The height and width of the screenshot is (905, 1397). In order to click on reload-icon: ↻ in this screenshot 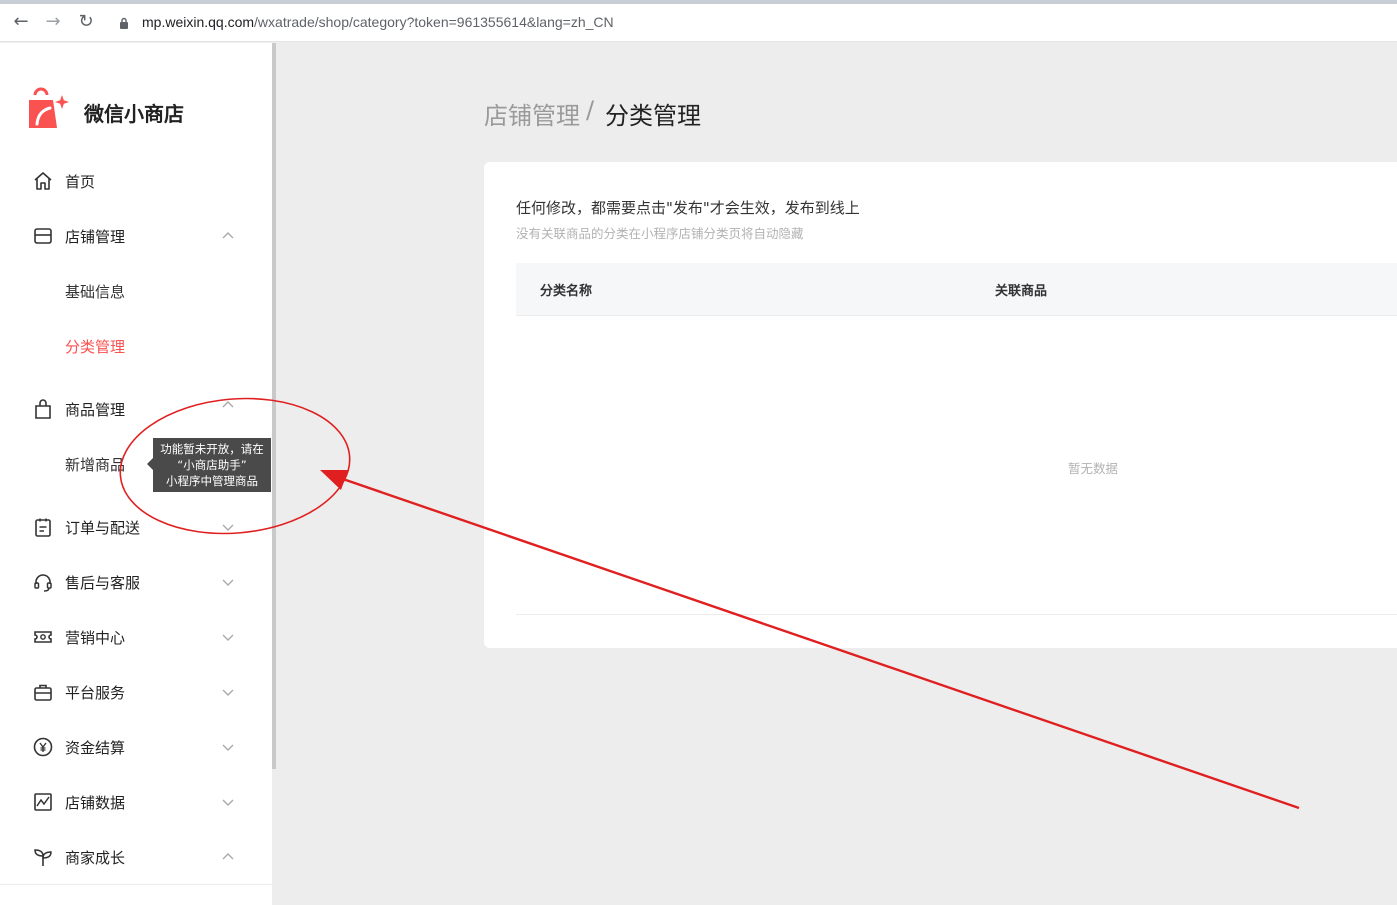, I will do `click(86, 22)`.